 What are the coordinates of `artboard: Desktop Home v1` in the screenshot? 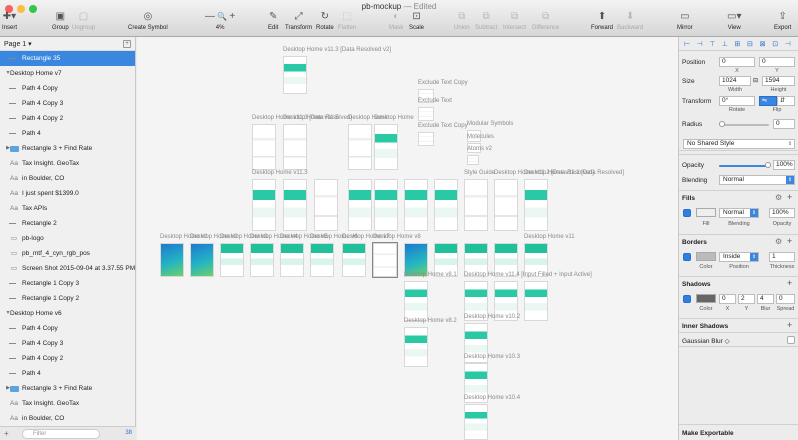 It's located at (184, 255).